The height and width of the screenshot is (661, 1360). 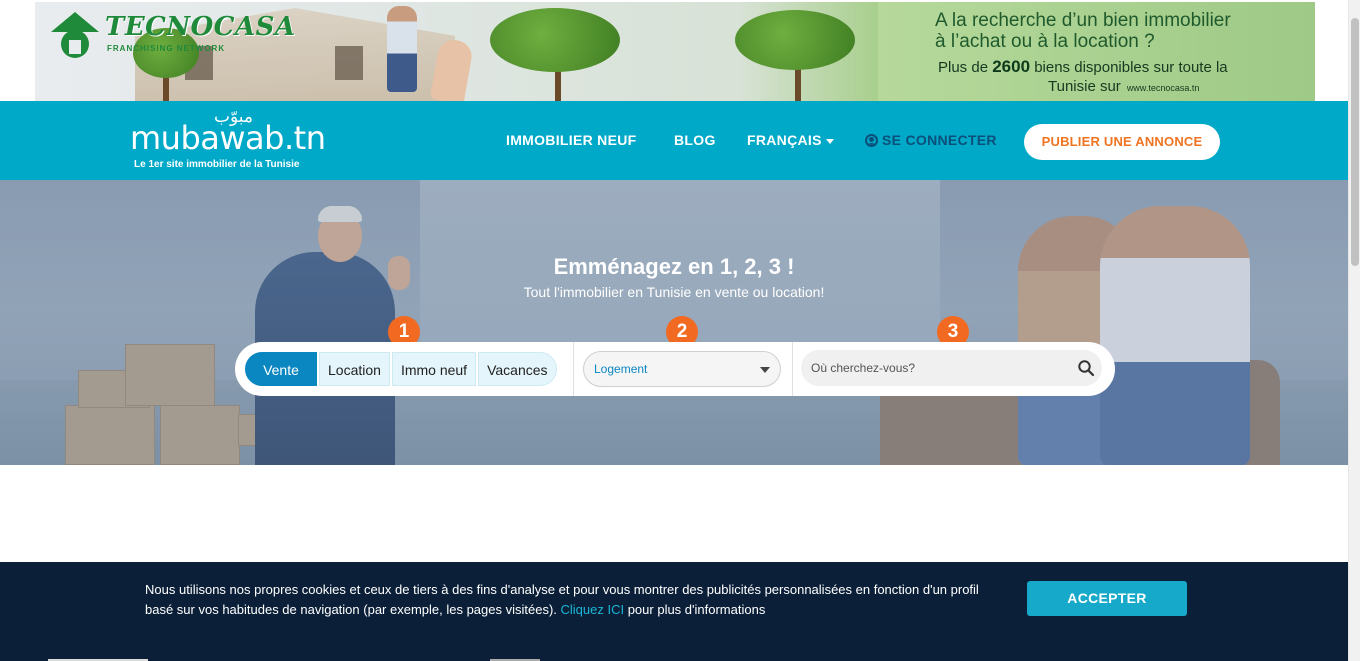 I want to click on nav-language-dropdown: FRANÇAIS, so click(x=790, y=140).